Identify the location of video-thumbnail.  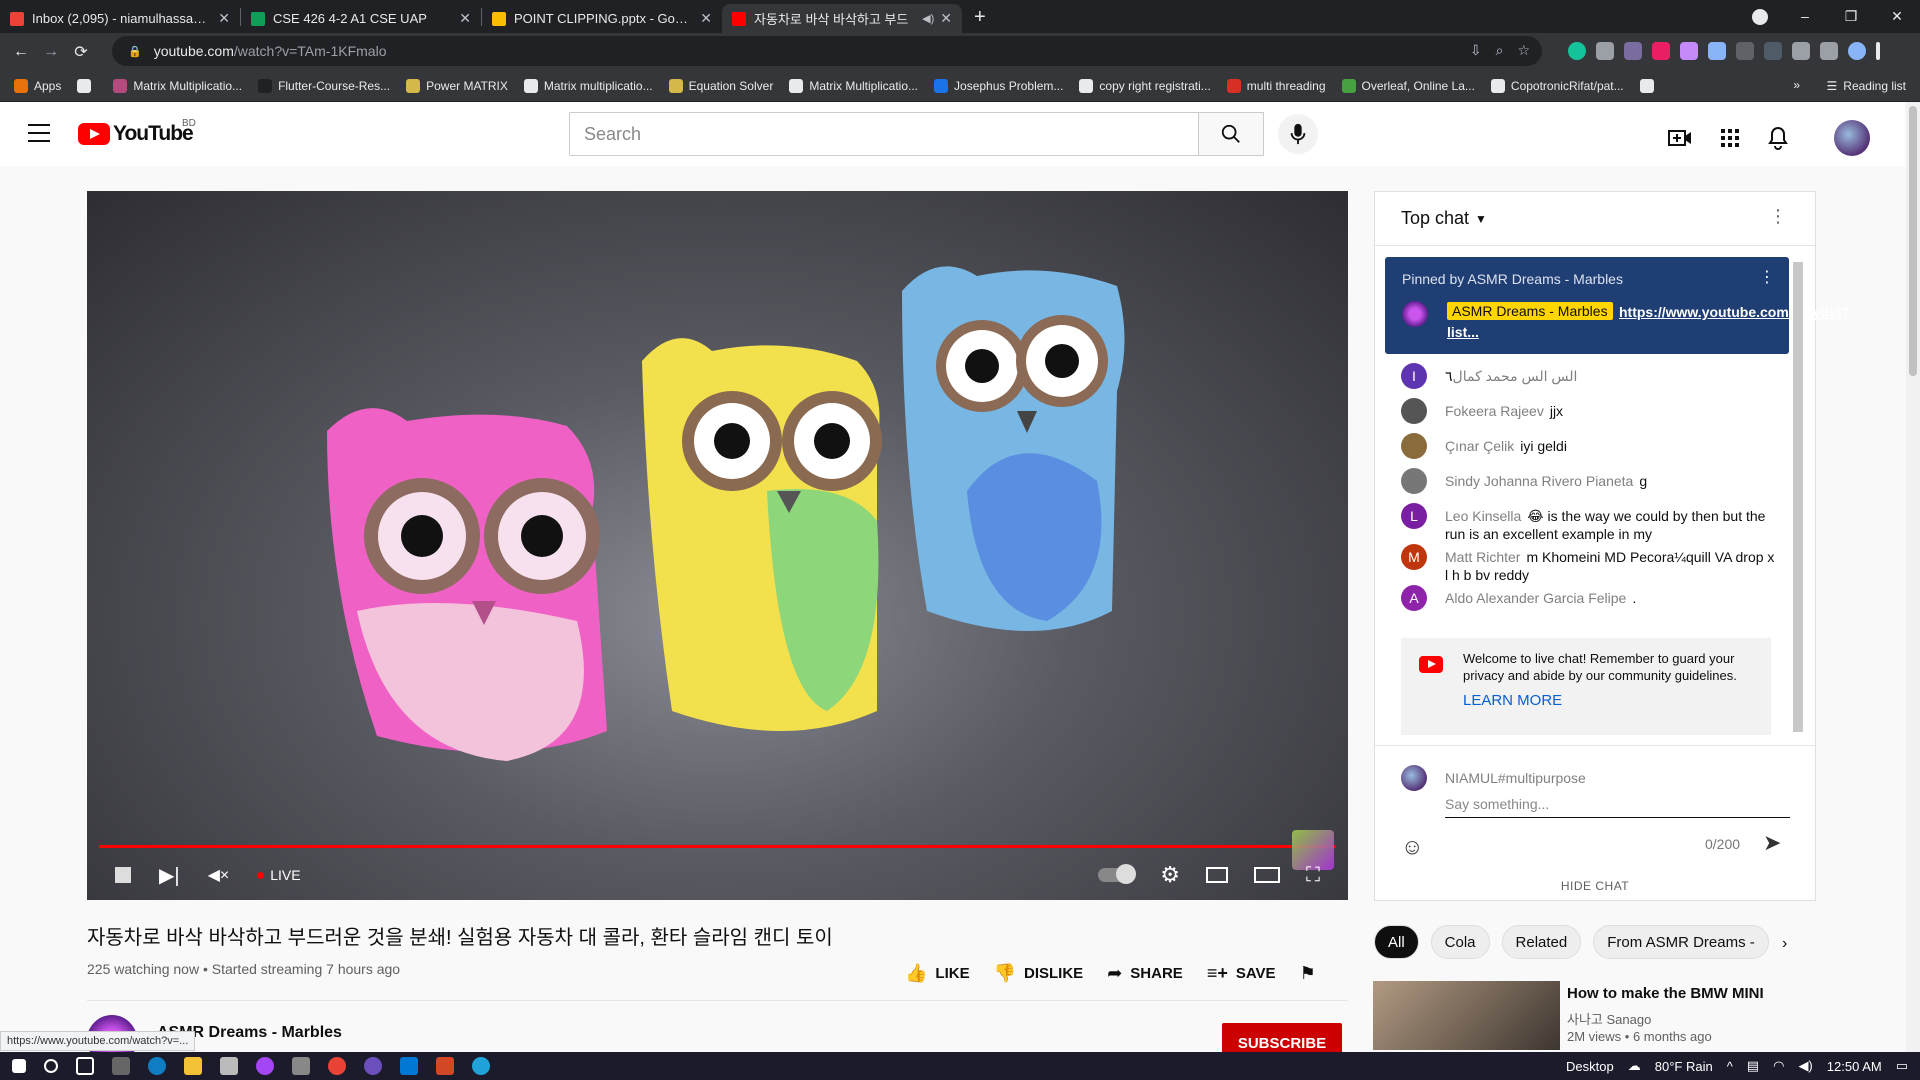
(1466, 1015).